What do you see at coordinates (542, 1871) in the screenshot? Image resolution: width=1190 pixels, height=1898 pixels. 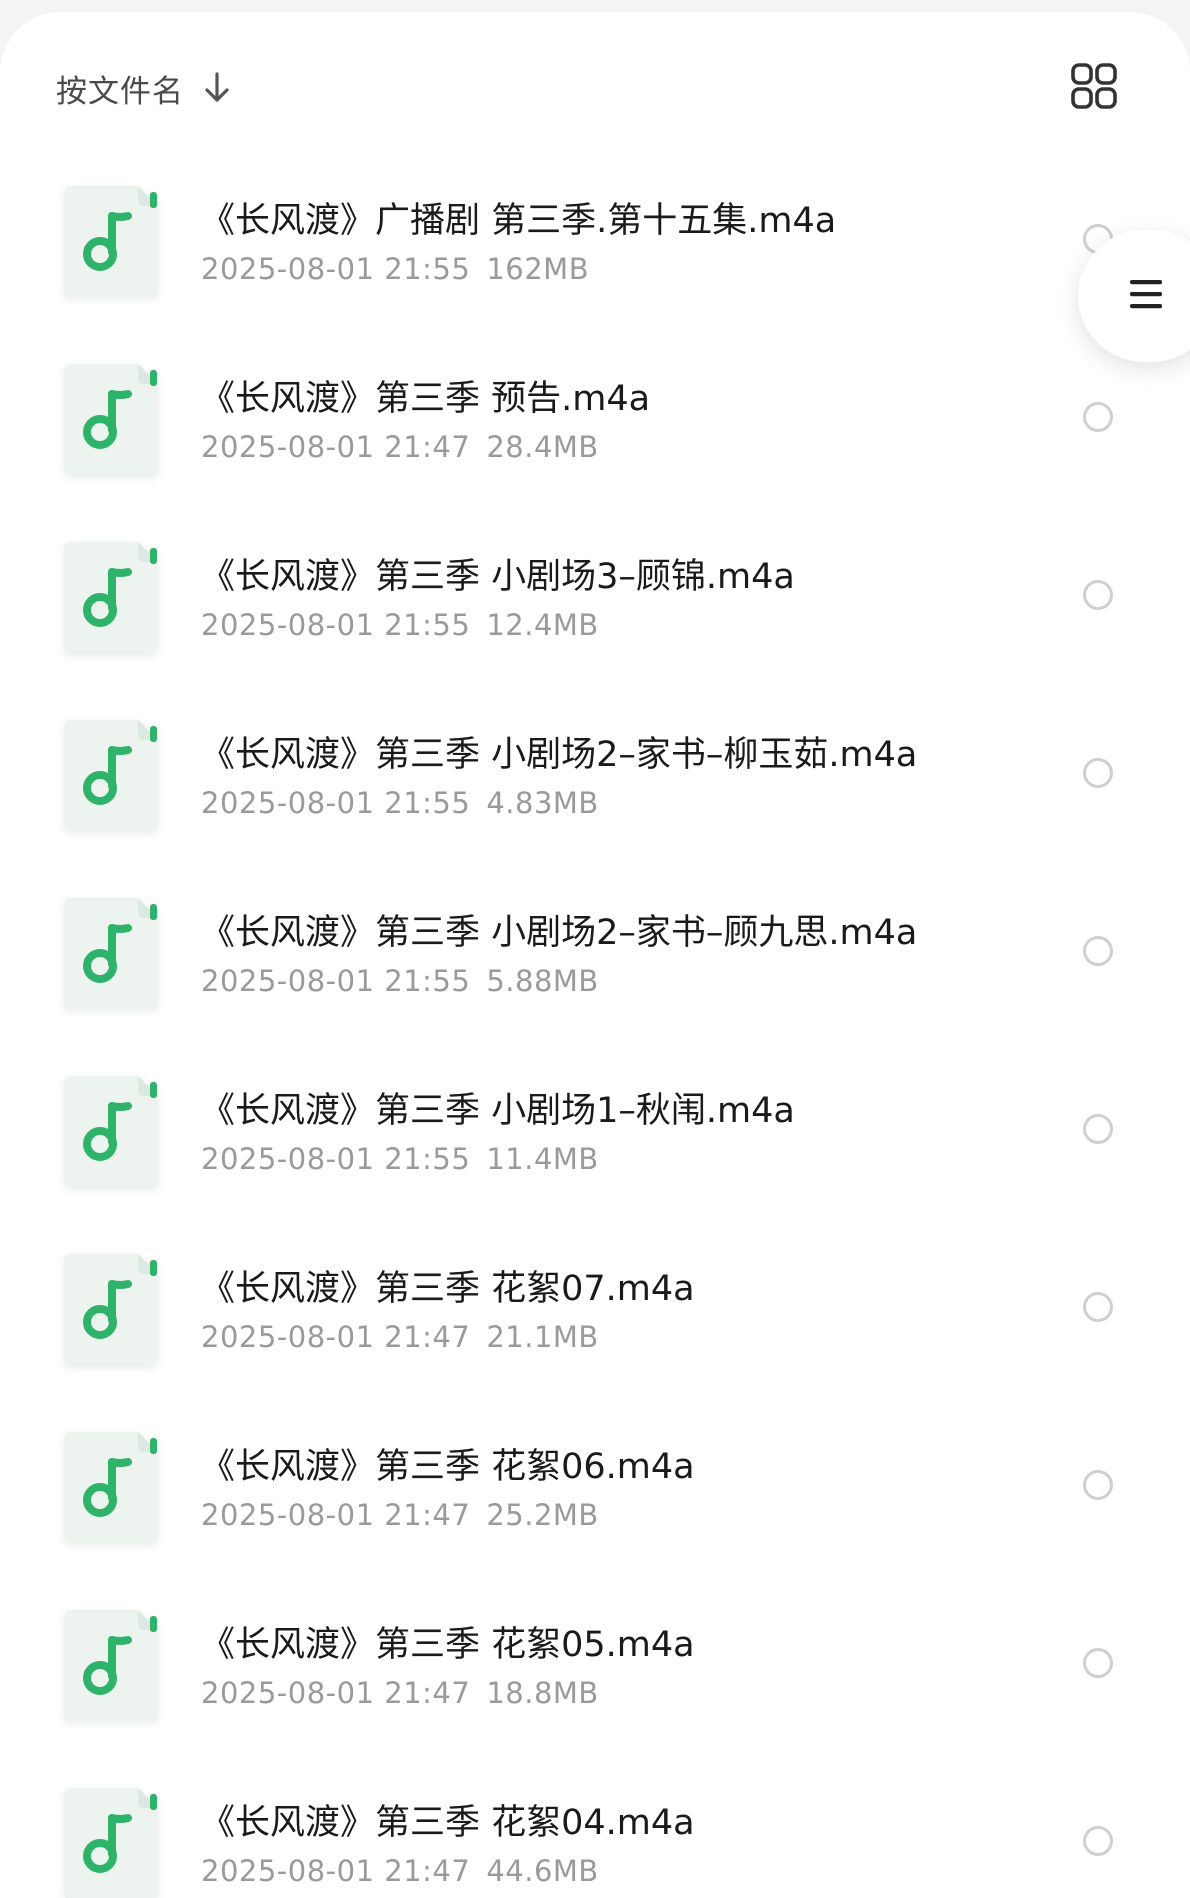 I see `file-size: 44.6MB` at bounding box center [542, 1871].